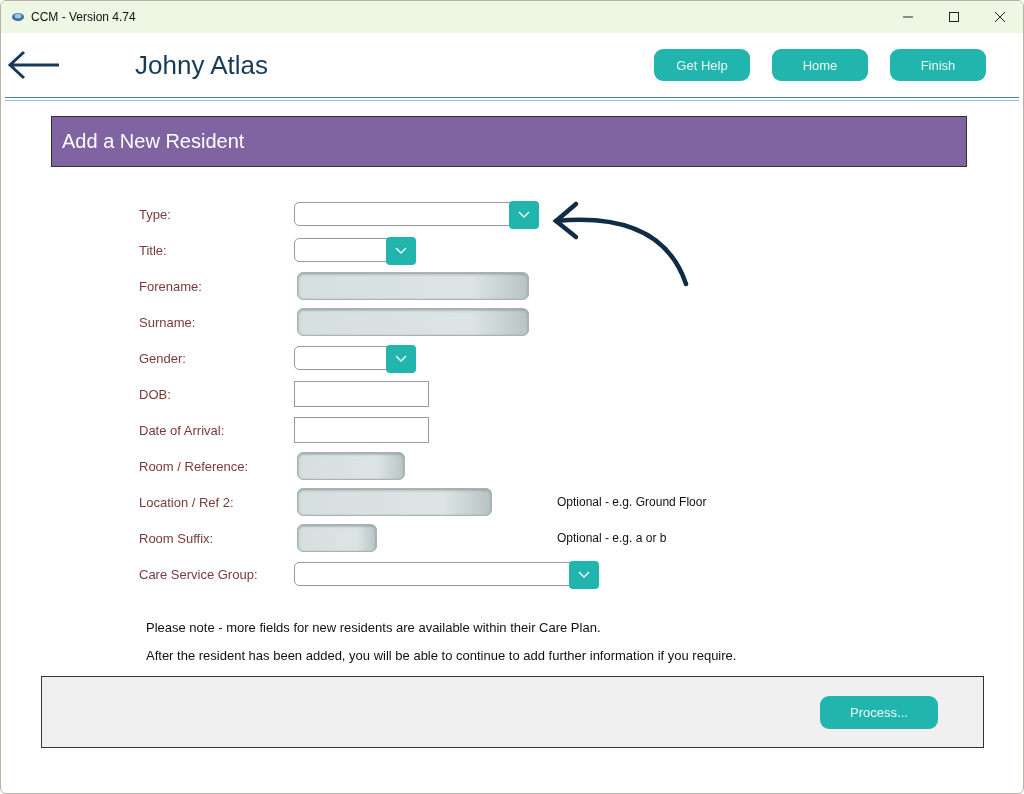 This screenshot has width=1024, height=794. I want to click on note-text: Please note - more fields for new residents are available within their Care Plan., so click(374, 627).